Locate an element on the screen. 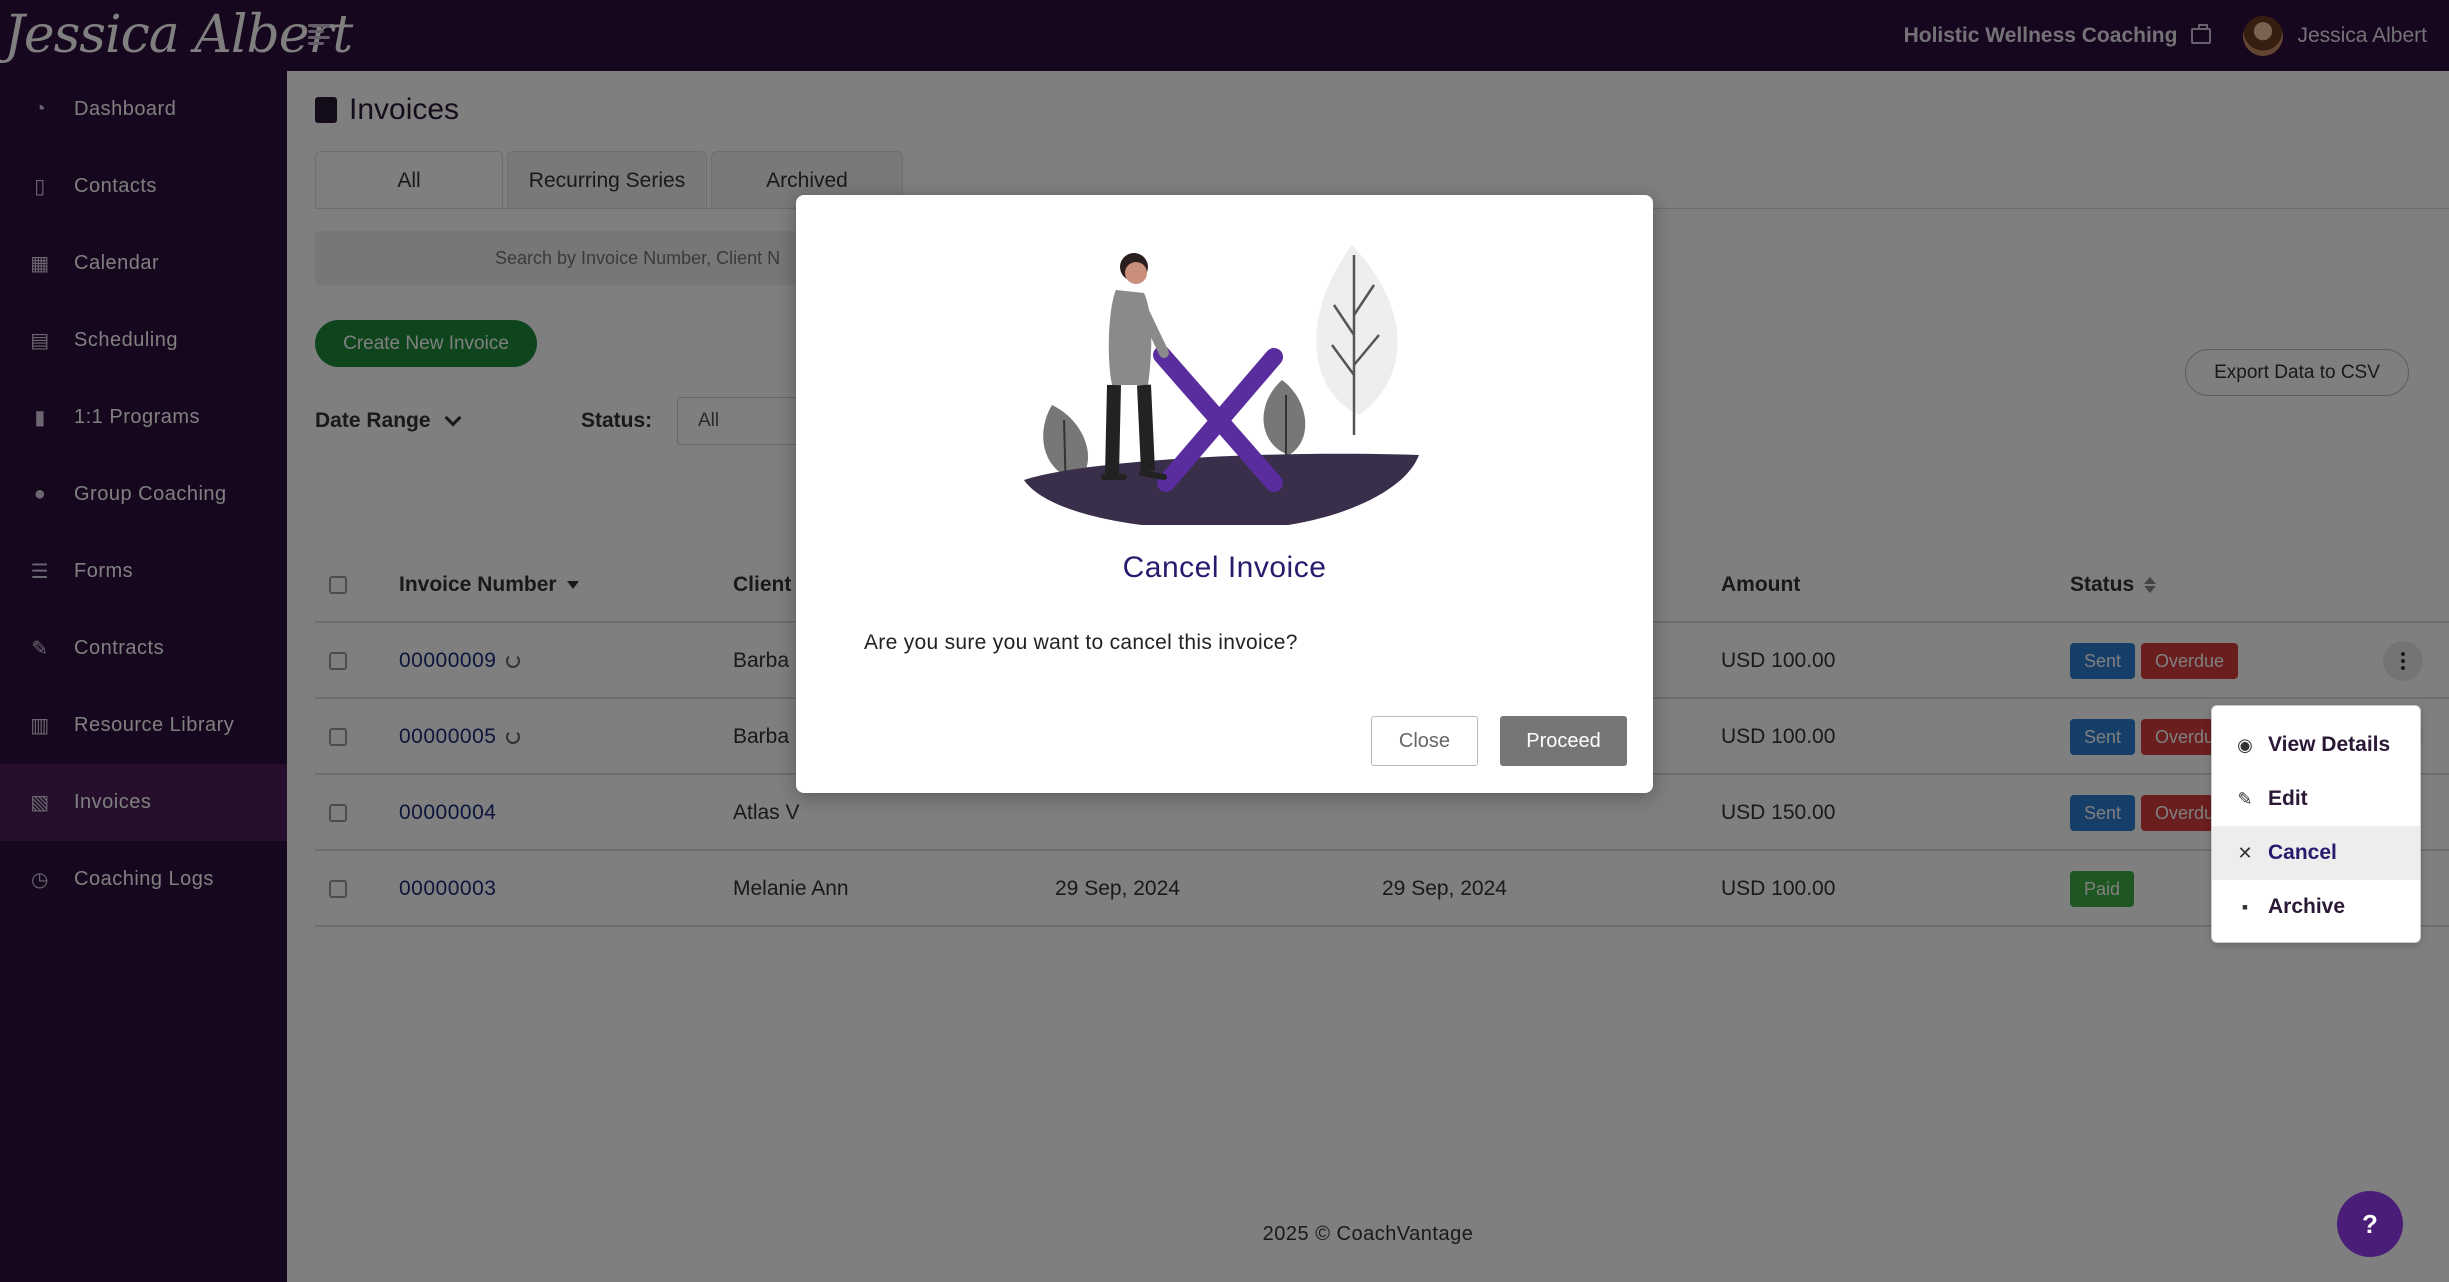  menu-item-view-details: ◉ View Details is located at coordinates (2316, 745).